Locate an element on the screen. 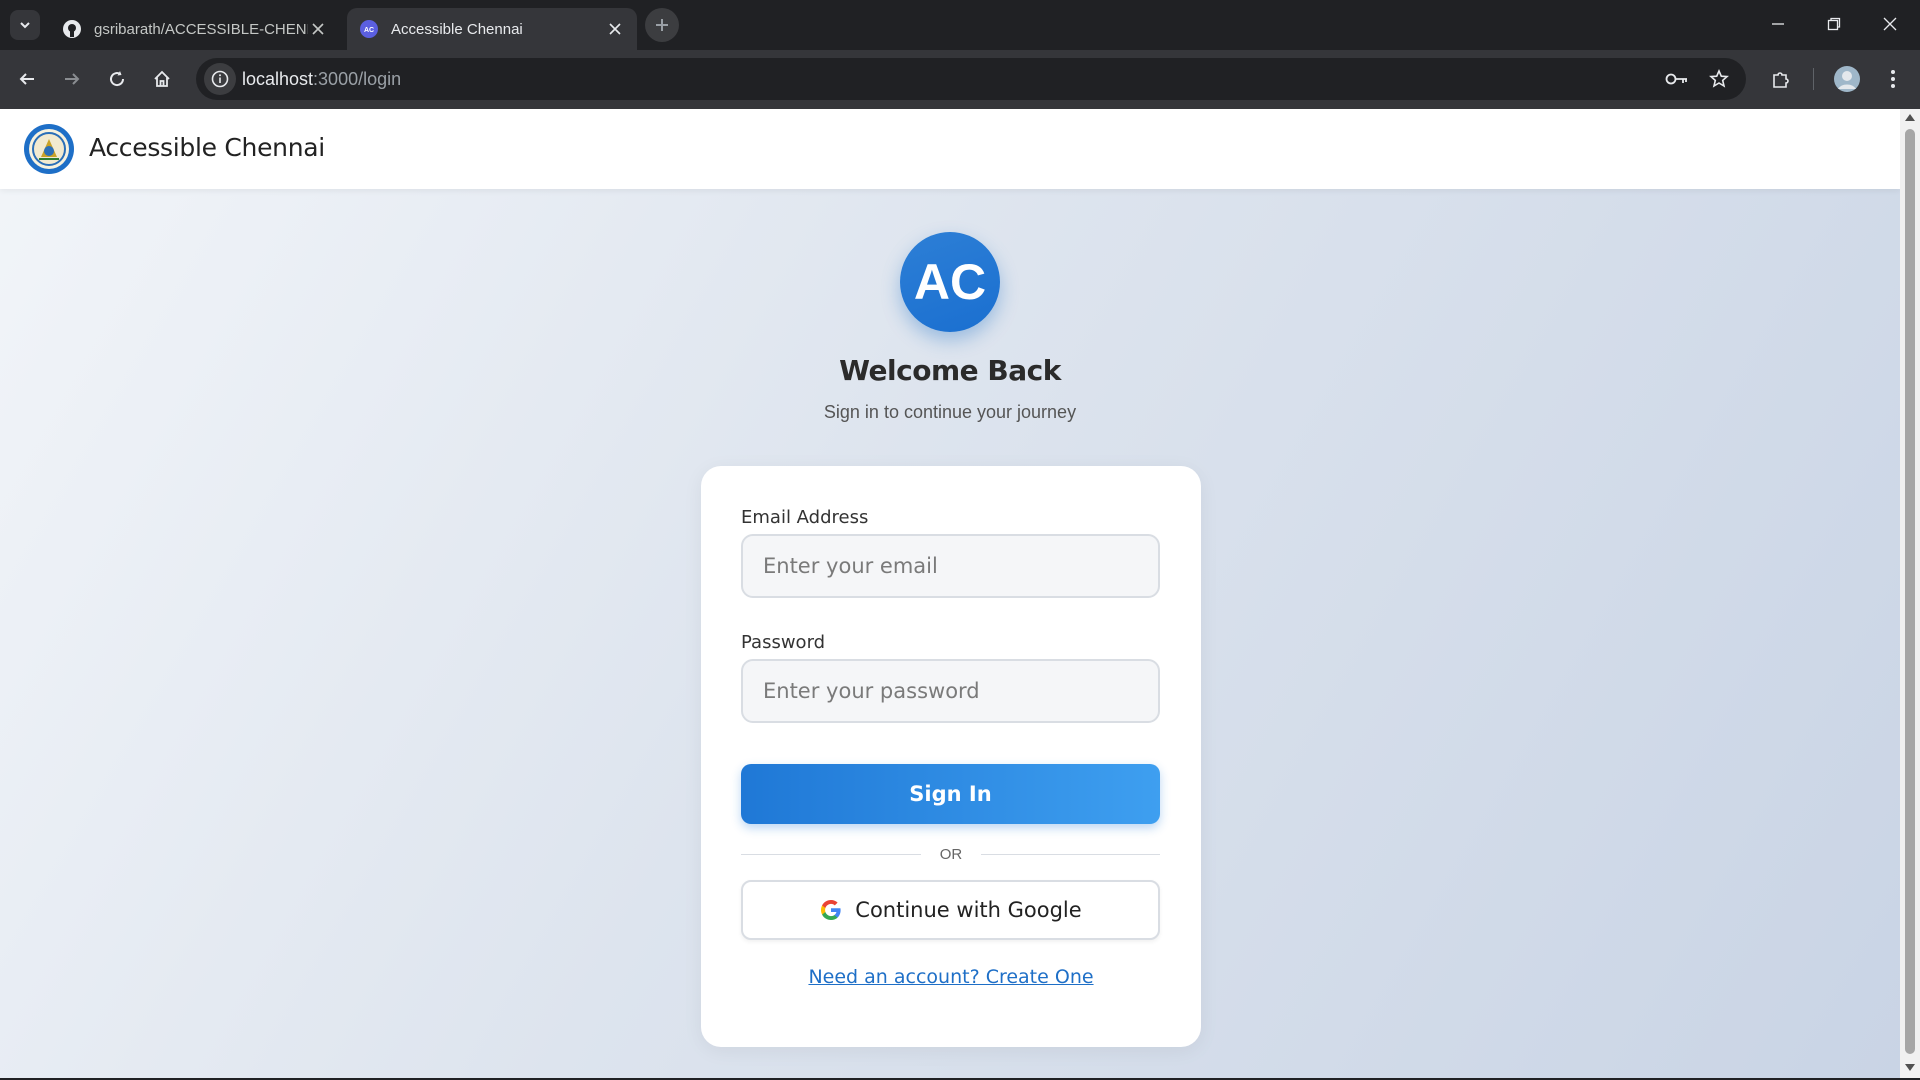 The height and width of the screenshot is (1080, 1920). address-bar: localhost:3000/login is located at coordinates (971, 79).